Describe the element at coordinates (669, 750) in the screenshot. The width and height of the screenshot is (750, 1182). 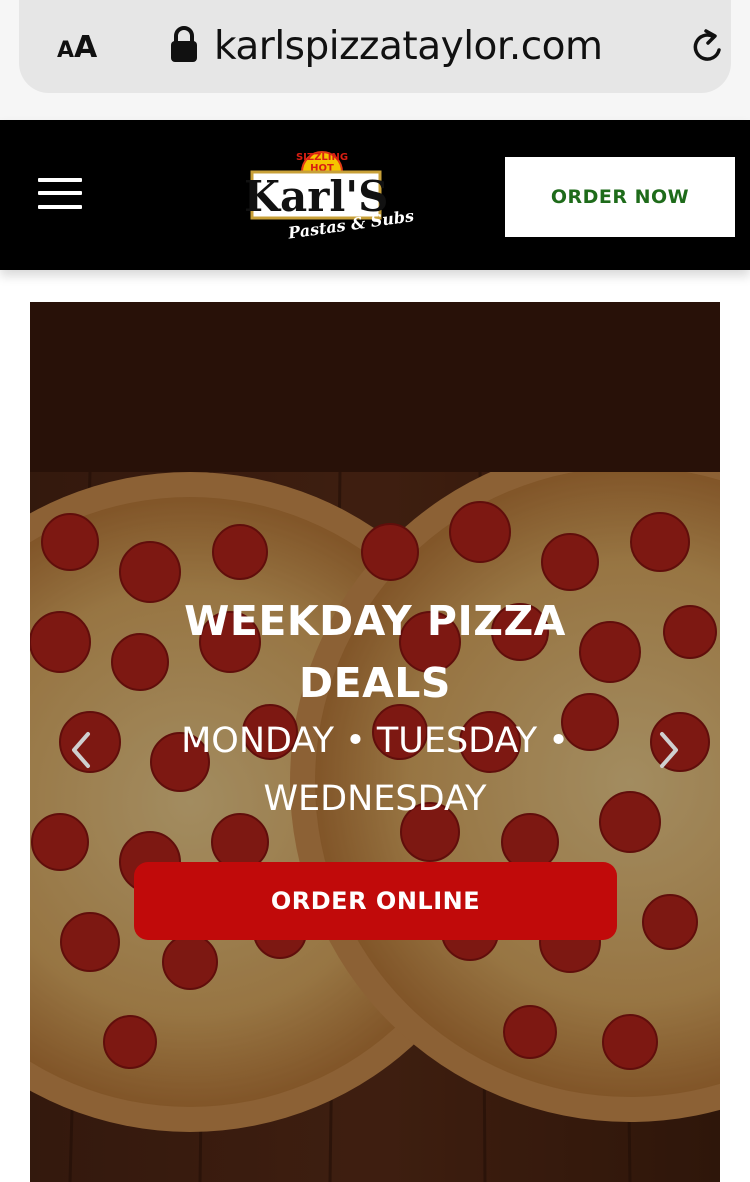
I see `chevron-right-icon` at that location.